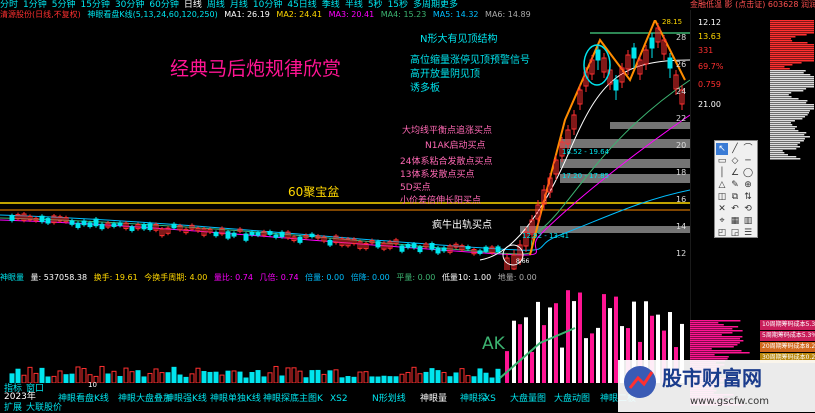 The height and width of the screenshot is (413, 815). What do you see at coordinates (115, 277) in the screenshot?
I see `turnover-value: 换手: 19.61` at bounding box center [115, 277].